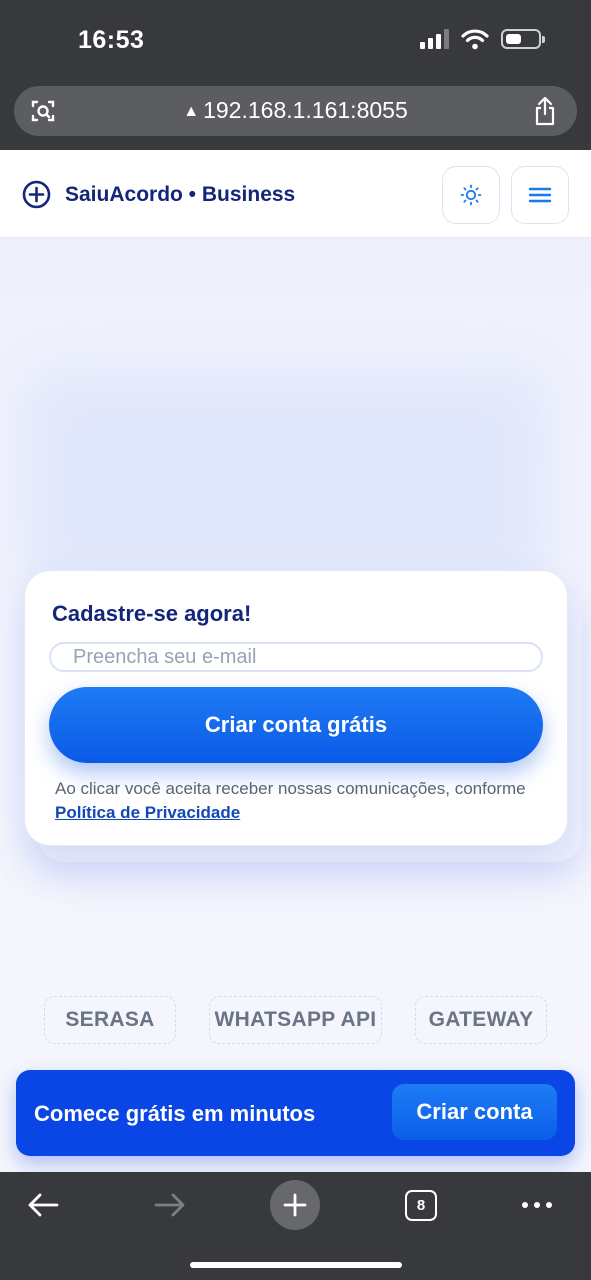  What do you see at coordinates (296, 1265) in the screenshot?
I see `home-indicator` at bounding box center [296, 1265].